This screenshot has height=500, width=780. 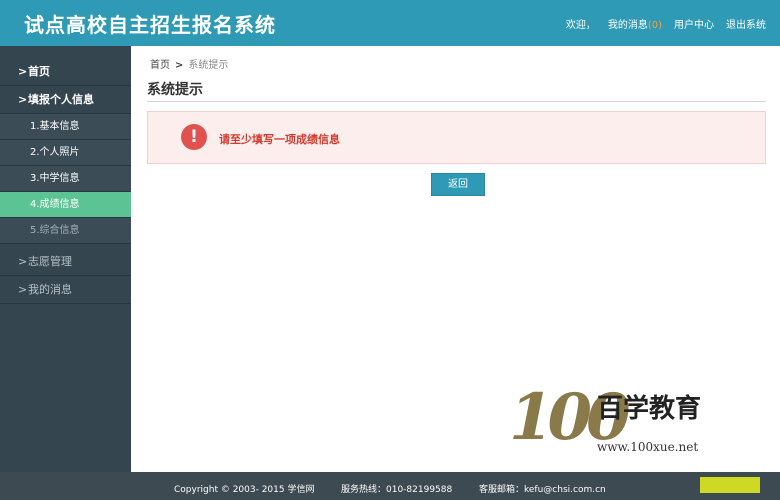 I want to click on welcome-text: 欢迎，, so click(x=580, y=25).